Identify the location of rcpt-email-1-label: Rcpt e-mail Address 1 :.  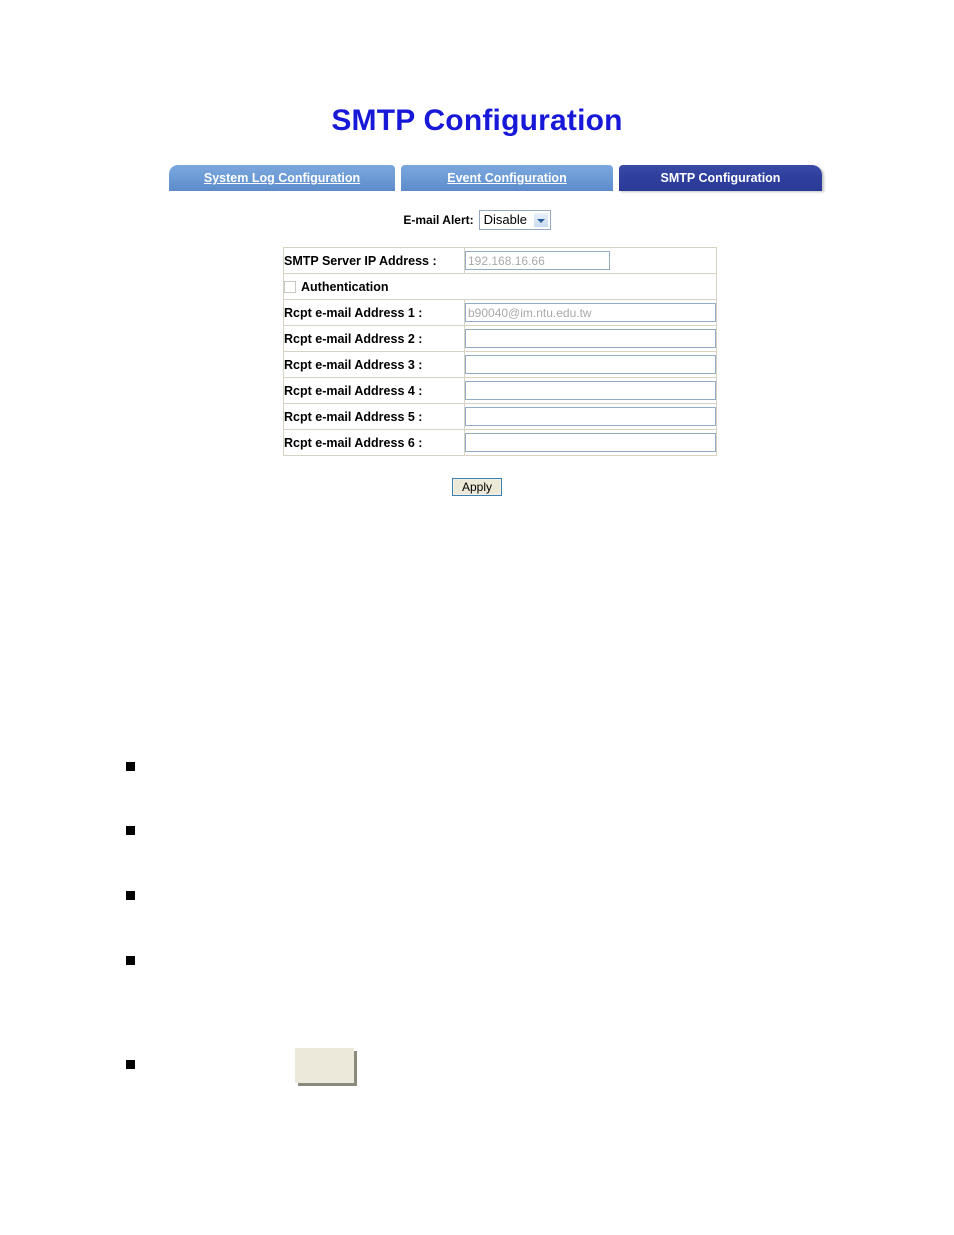
(374, 312).